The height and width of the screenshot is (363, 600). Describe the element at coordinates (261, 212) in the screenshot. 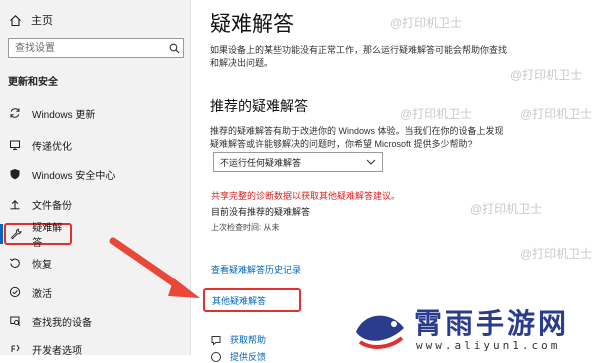

I see `no-recommendation-text: 目前没有推荐的疑难解答` at that location.